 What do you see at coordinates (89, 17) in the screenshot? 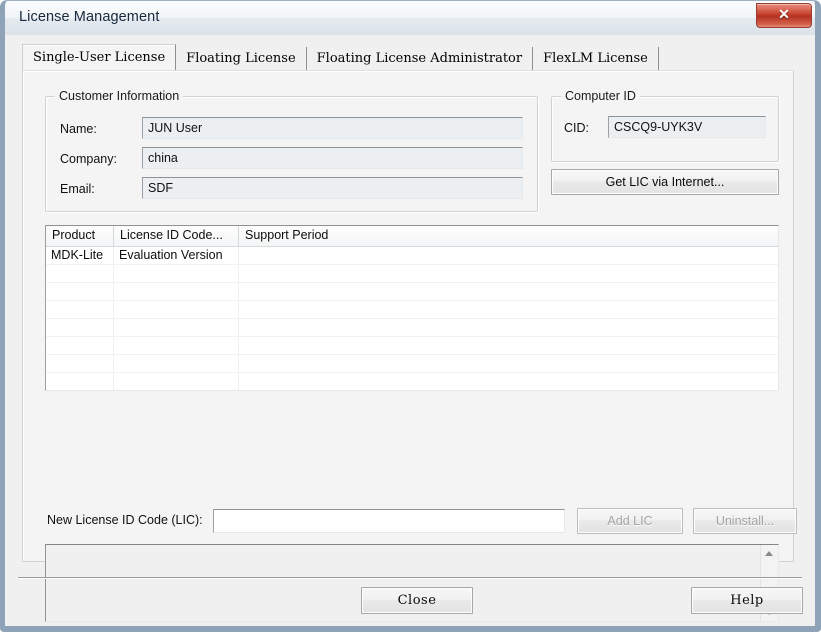
I see `window-title: License Management` at bounding box center [89, 17].